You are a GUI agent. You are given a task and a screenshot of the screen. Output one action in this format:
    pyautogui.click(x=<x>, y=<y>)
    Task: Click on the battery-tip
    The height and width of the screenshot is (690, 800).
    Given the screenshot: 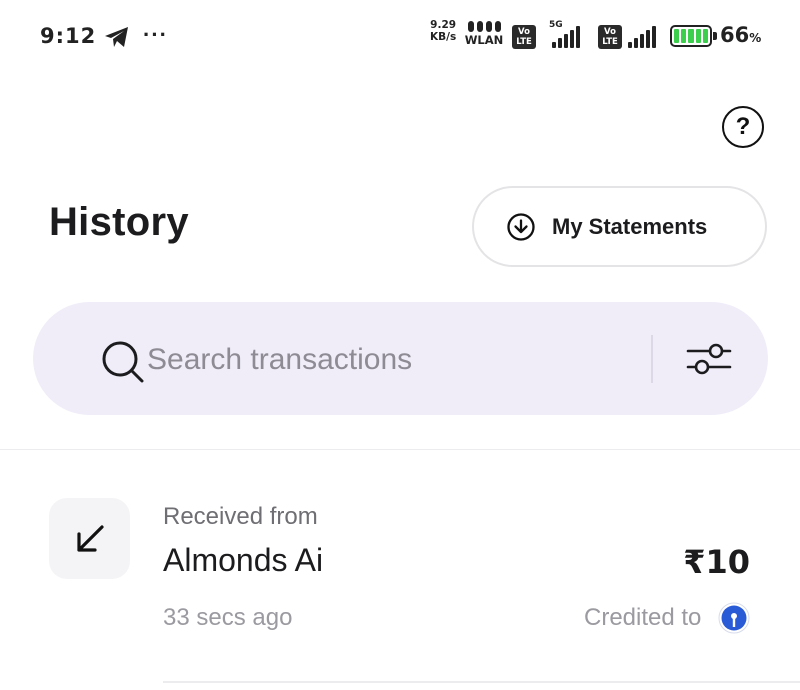 What is the action you would take?
    pyautogui.click(x=715, y=36)
    